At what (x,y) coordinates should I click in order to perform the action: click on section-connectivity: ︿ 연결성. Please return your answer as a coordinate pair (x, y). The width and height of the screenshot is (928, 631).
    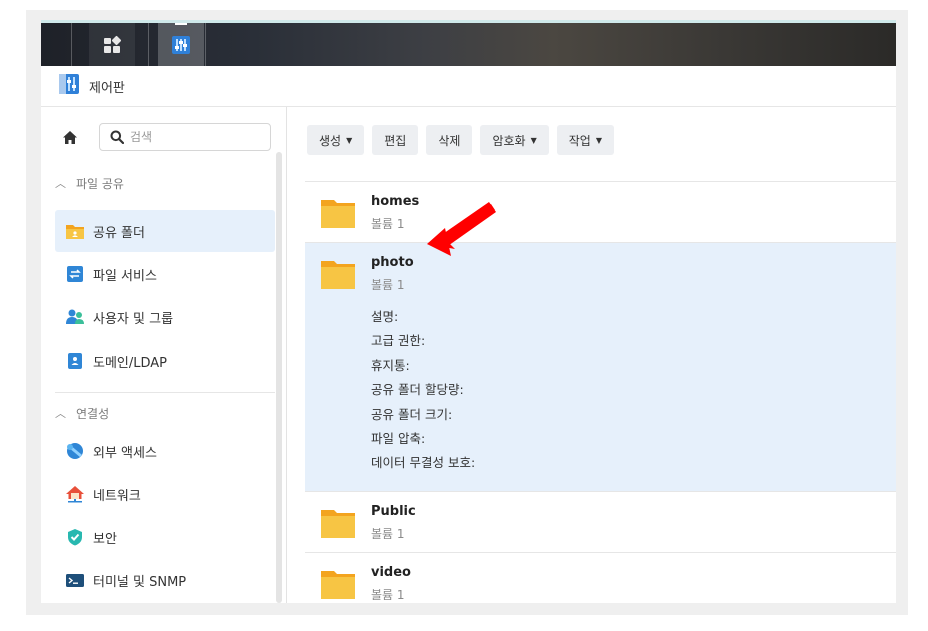
    Looking at the image, I should click on (82, 413).